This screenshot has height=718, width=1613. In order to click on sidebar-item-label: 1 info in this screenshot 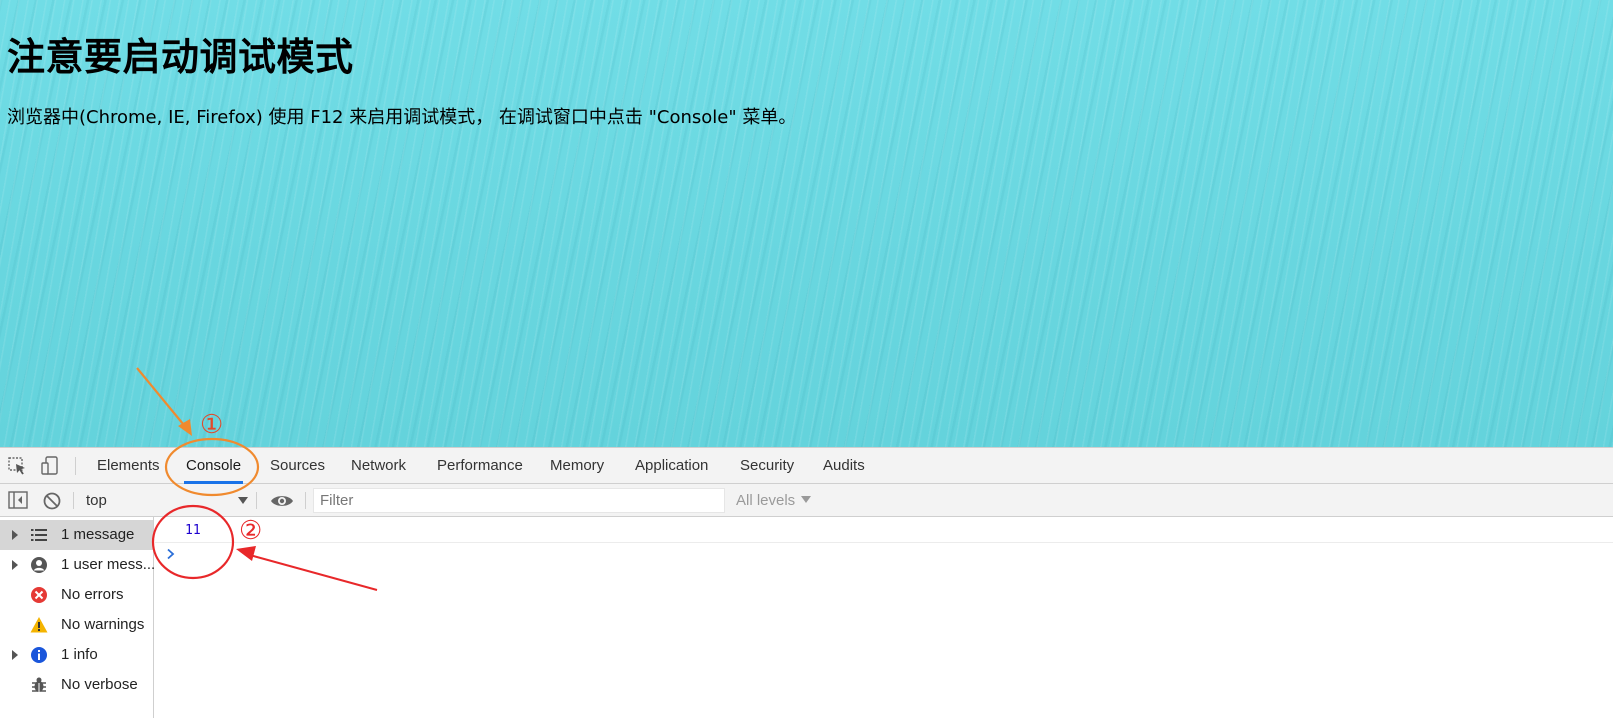, I will do `click(79, 654)`.